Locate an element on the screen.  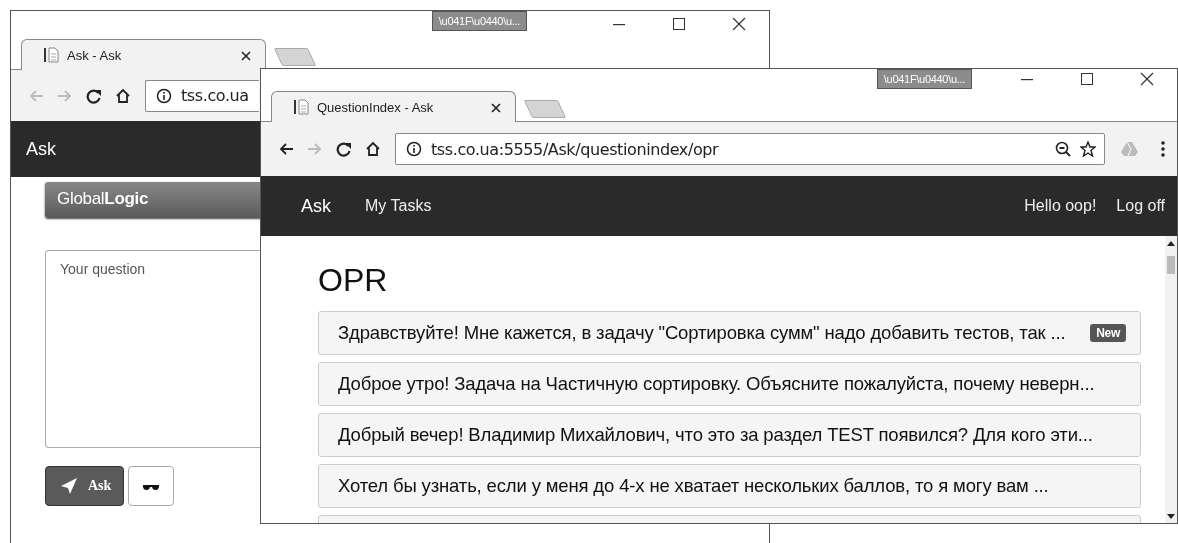
question-field: Your question is located at coordinates (152, 349).